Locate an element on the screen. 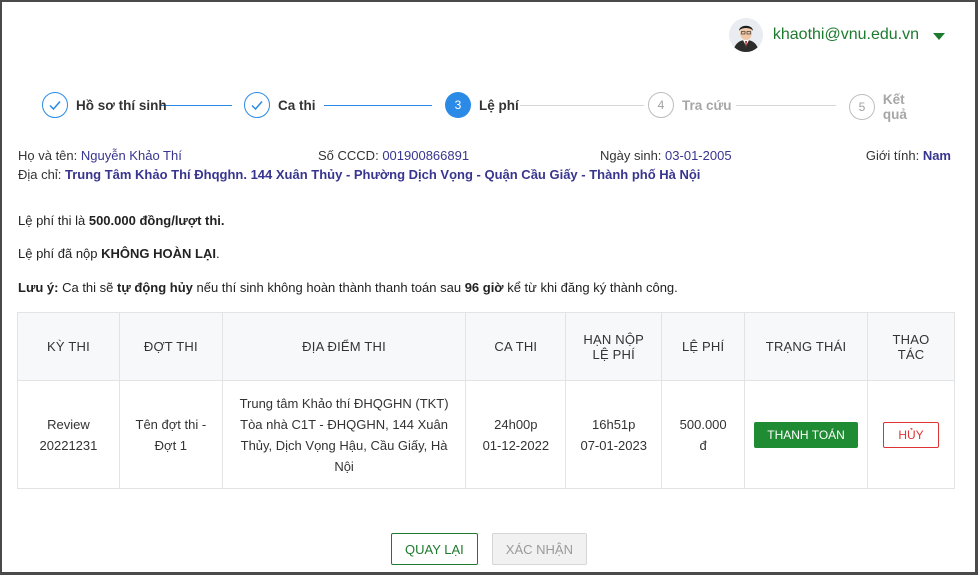 This screenshot has width=978, height=575. candidate-gender-row: Giới tính: Nam is located at coordinates (908, 155).